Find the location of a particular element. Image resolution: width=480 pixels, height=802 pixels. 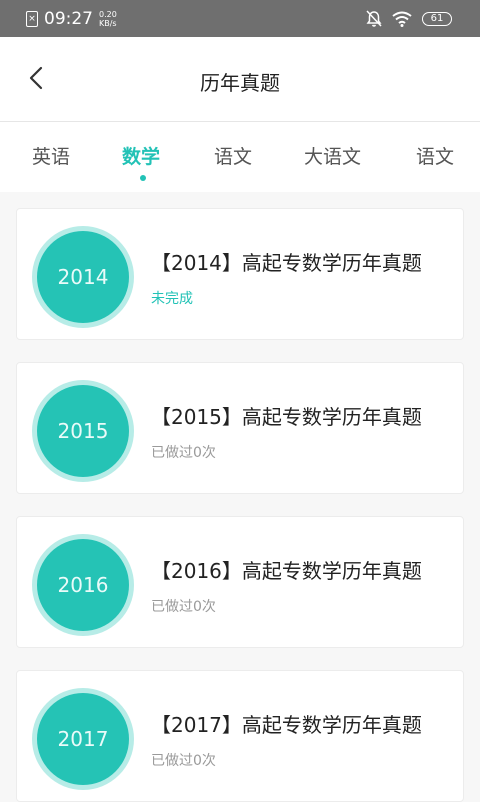

status-bar: × 09:27 0.20 KB/s 61 is located at coordinates (240, 18).